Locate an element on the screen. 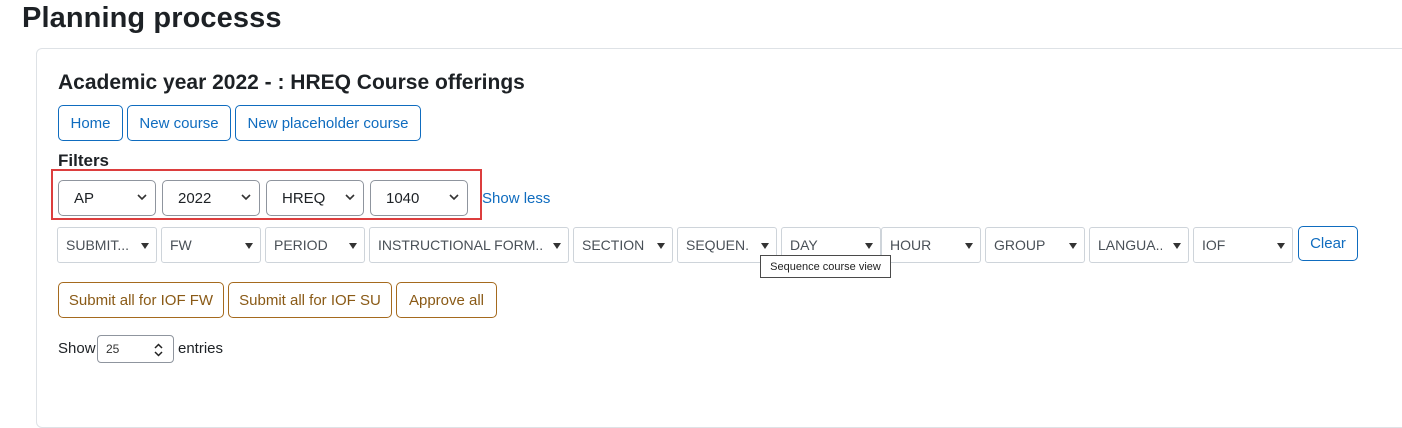  filter-fw: FW is located at coordinates (211, 245).